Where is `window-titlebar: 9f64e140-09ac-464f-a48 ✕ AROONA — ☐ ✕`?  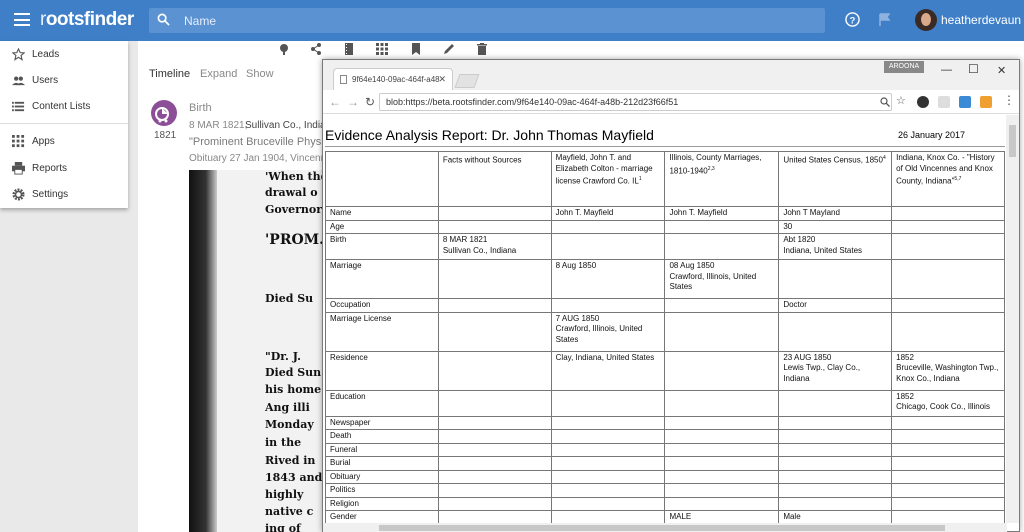 window-titlebar: 9f64e140-09ac-464f-a48 ✕ AROONA — ☐ ✕ is located at coordinates (671, 75).